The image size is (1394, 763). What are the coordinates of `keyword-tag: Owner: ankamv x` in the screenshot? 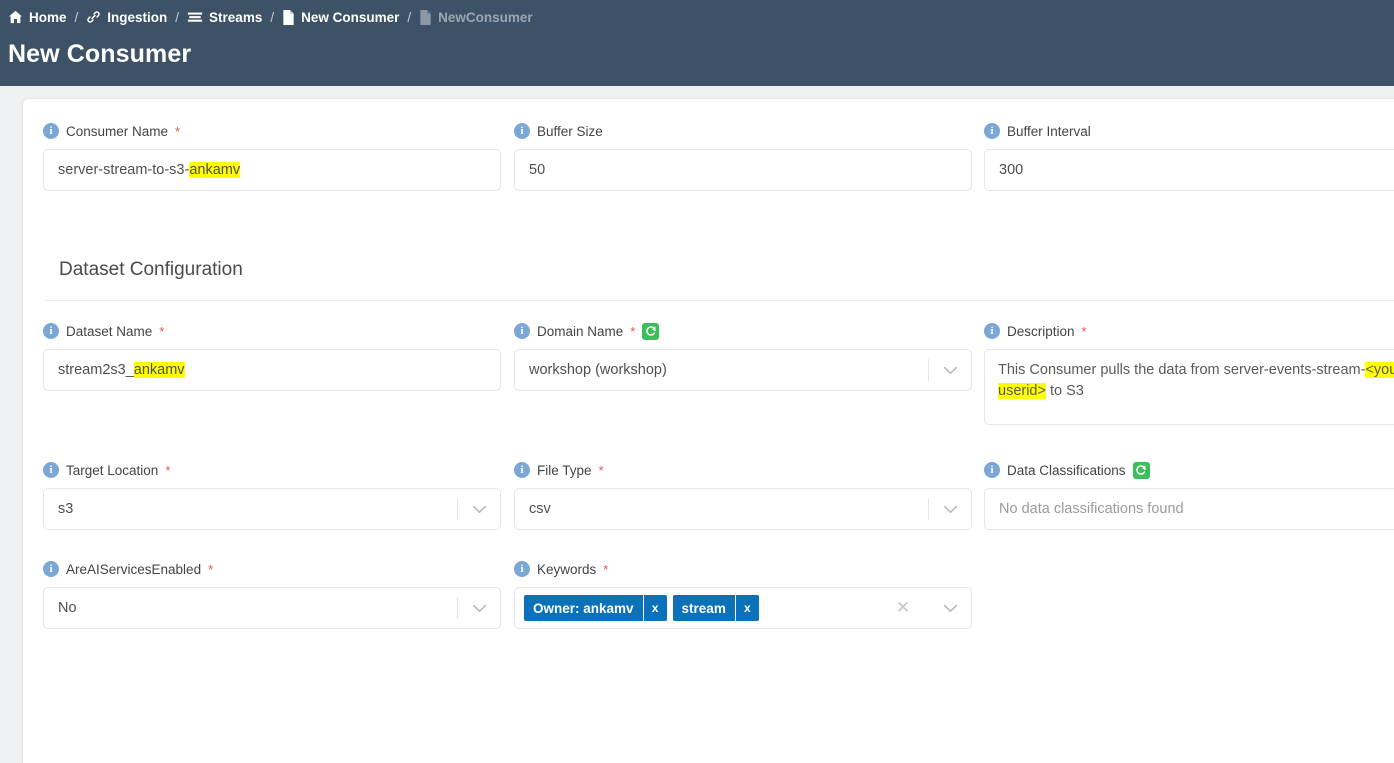 It's located at (595, 608).